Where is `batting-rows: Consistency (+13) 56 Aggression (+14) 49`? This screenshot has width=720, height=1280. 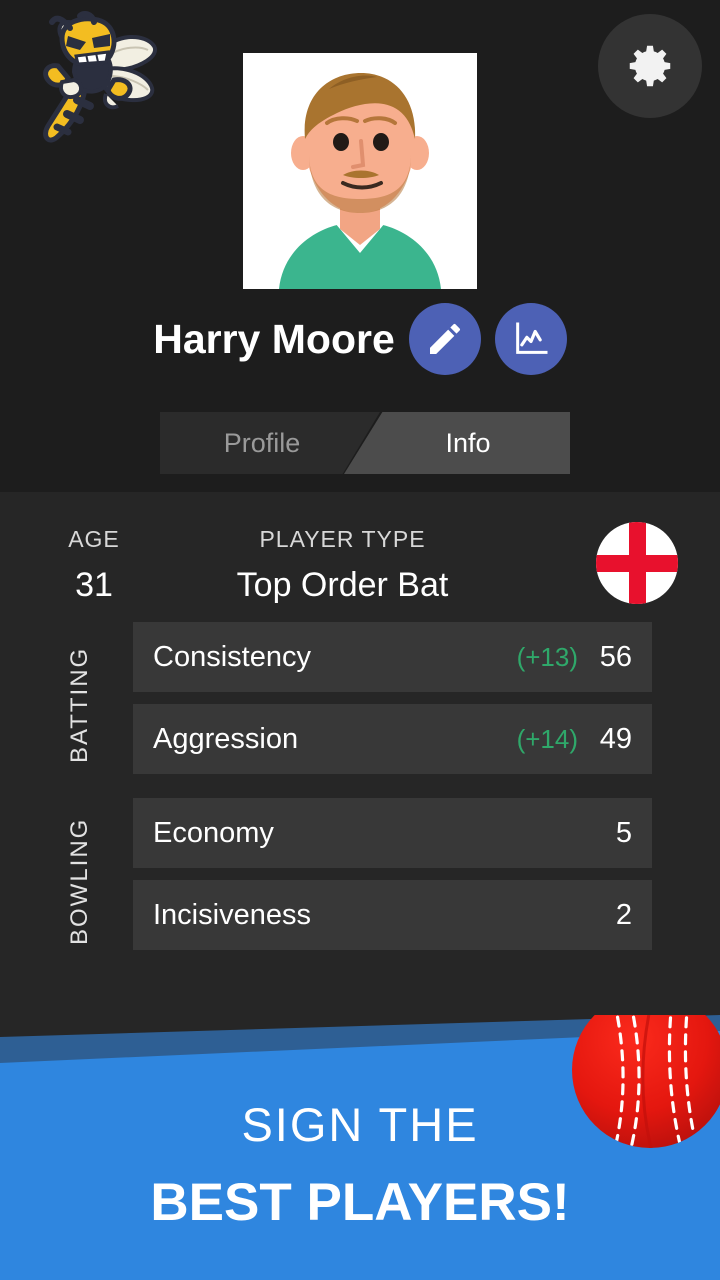 batting-rows: Consistency (+13) 56 Aggression (+14) 49 is located at coordinates (392, 698).